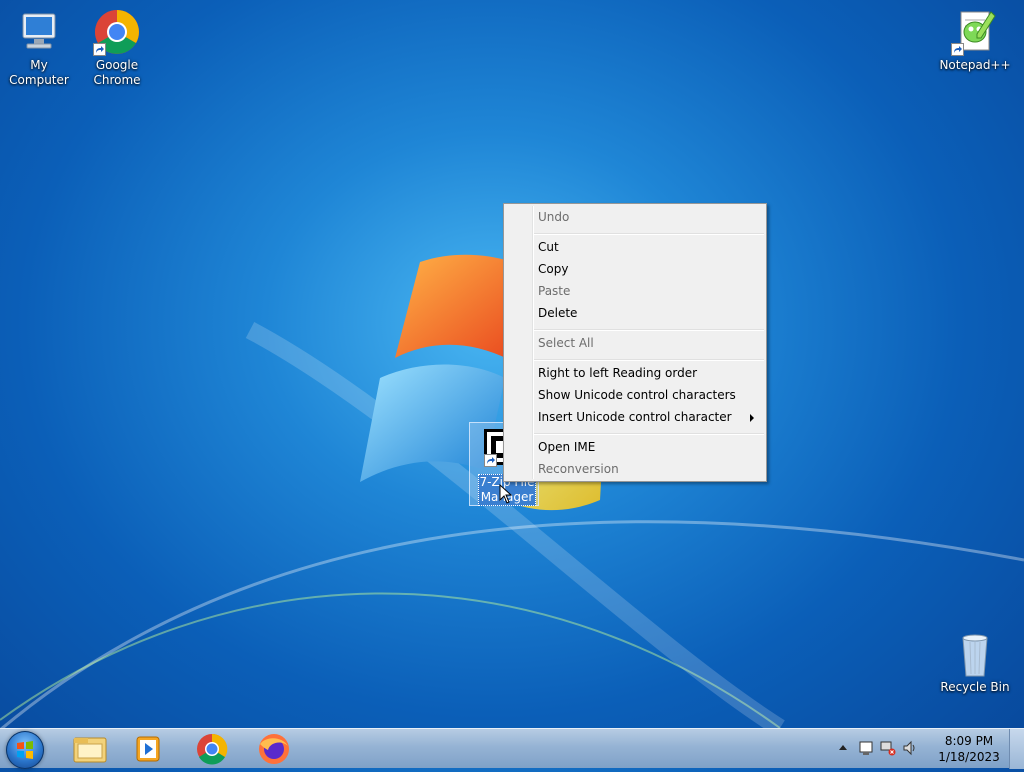  What do you see at coordinates (512, 748) in the screenshot?
I see `taskbar: 8:09 PM 1/18/2023` at bounding box center [512, 748].